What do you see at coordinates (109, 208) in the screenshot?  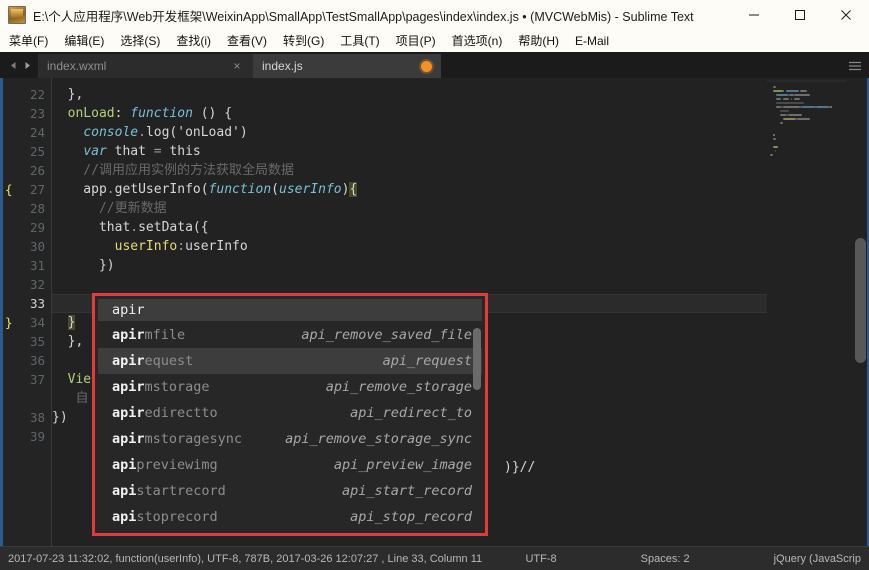 I see `code-token: //更新数据` at bounding box center [109, 208].